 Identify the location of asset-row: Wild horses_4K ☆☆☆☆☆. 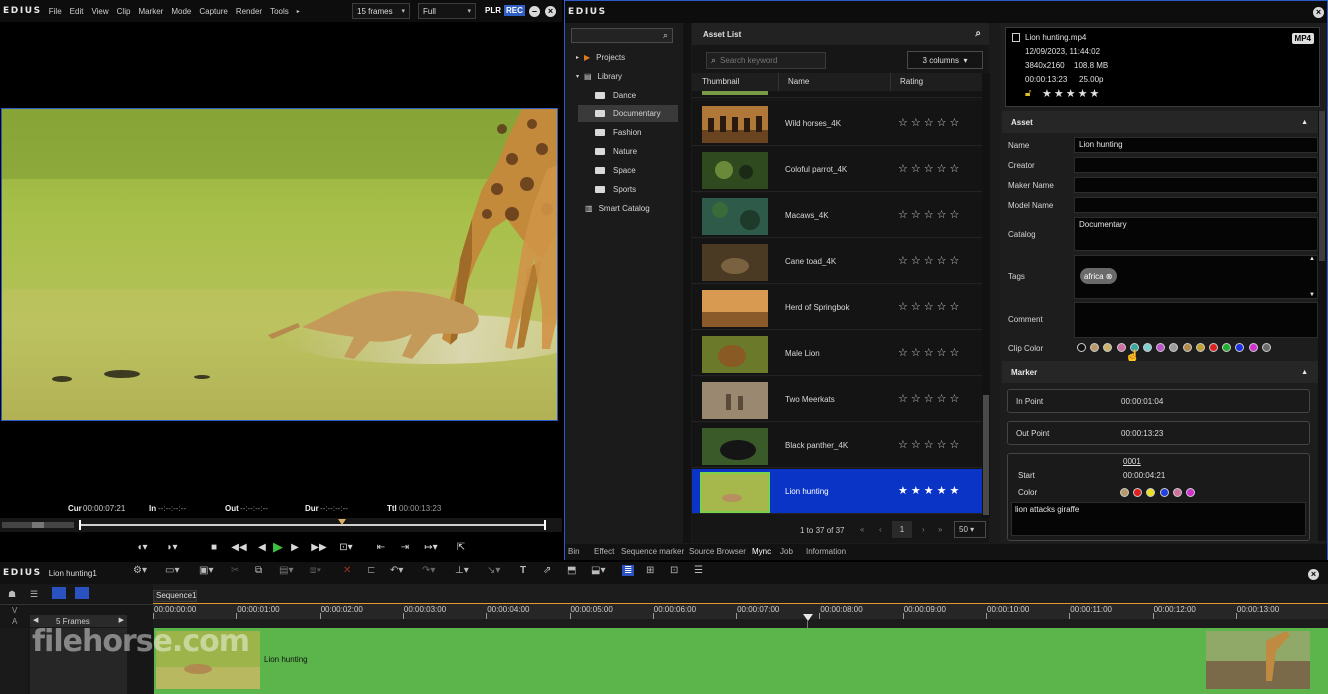
(837, 123).